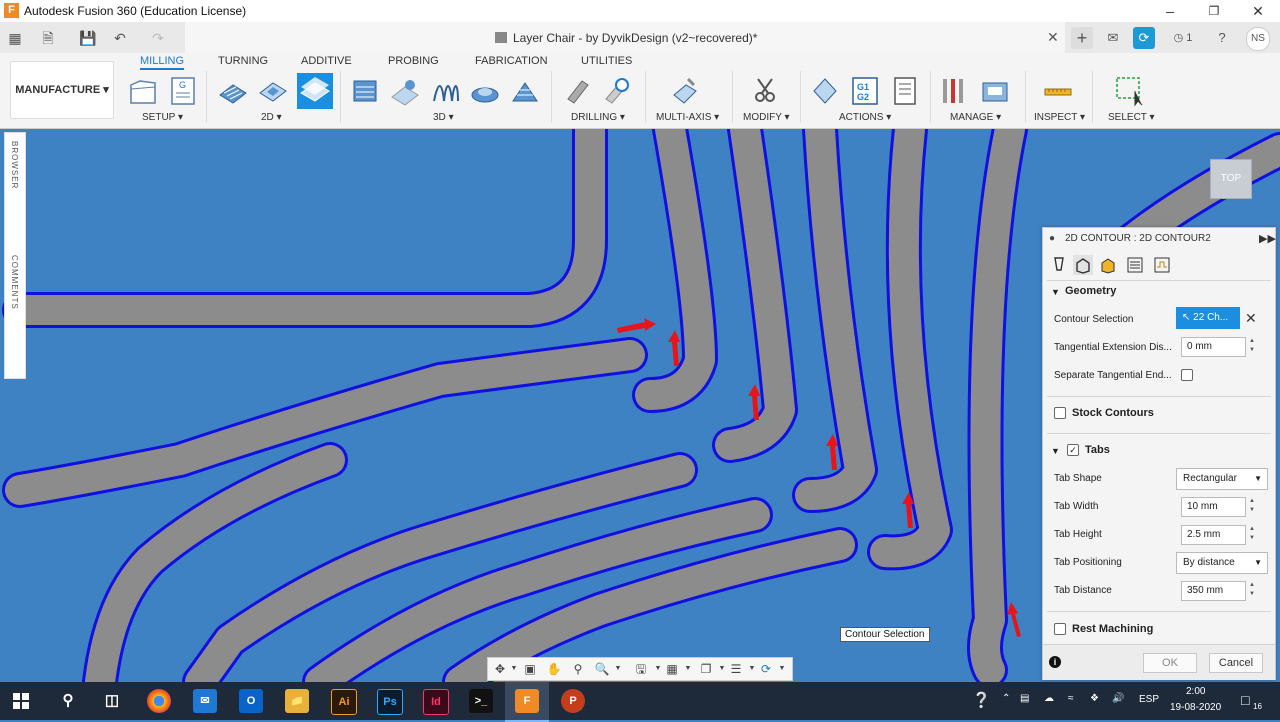 The width and height of the screenshot is (1280, 722). Describe the element at coordinates (62, 90) in the screenshot. I see `workspace-switcher: MANUFACTURE ▾` at that location.